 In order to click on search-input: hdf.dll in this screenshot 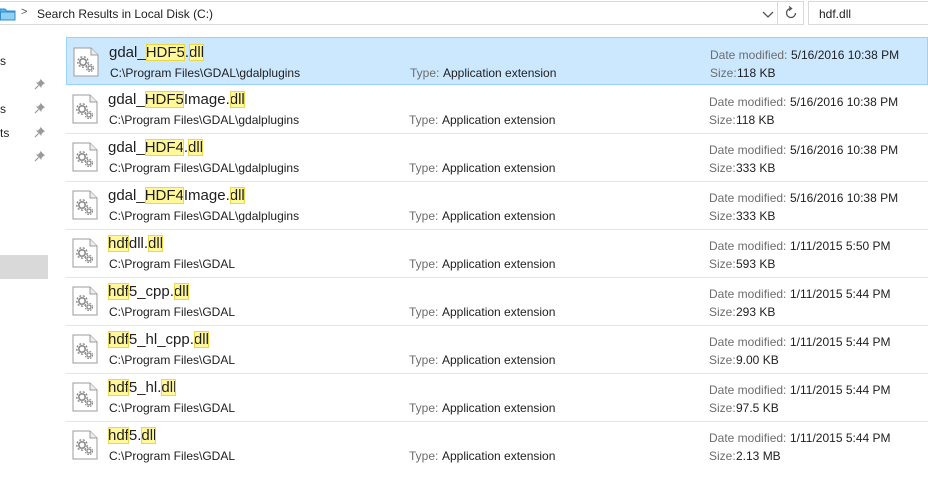, I will do `click(868, 13)`.